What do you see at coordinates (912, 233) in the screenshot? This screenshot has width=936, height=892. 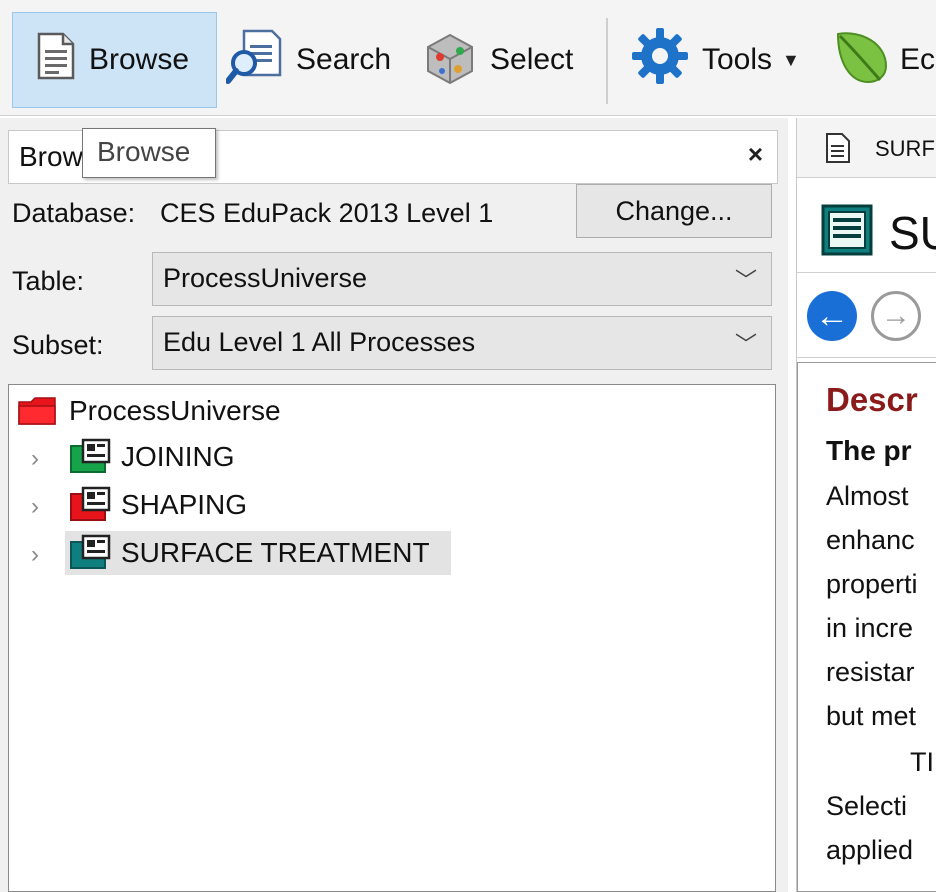 I see `record-title: SU` at bounding box center [912, 233].